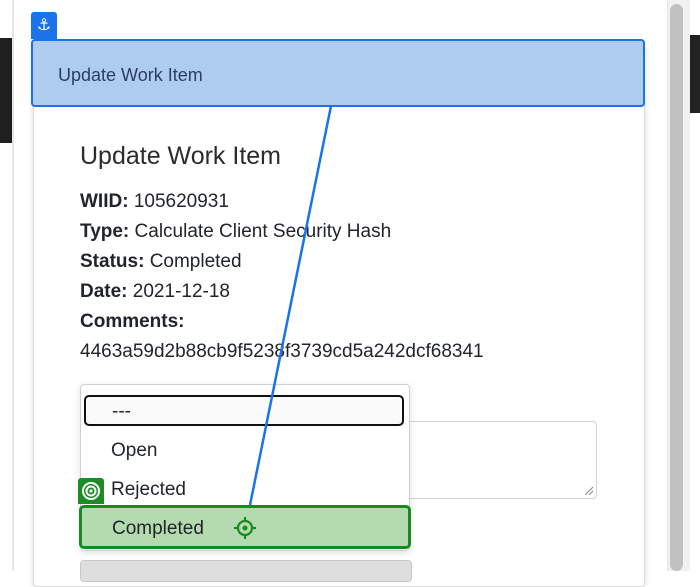 Image resolution: width=700 pixels, height=587 pixels. I want to click on dialog-title: Update Work Item, so click(130, 75).